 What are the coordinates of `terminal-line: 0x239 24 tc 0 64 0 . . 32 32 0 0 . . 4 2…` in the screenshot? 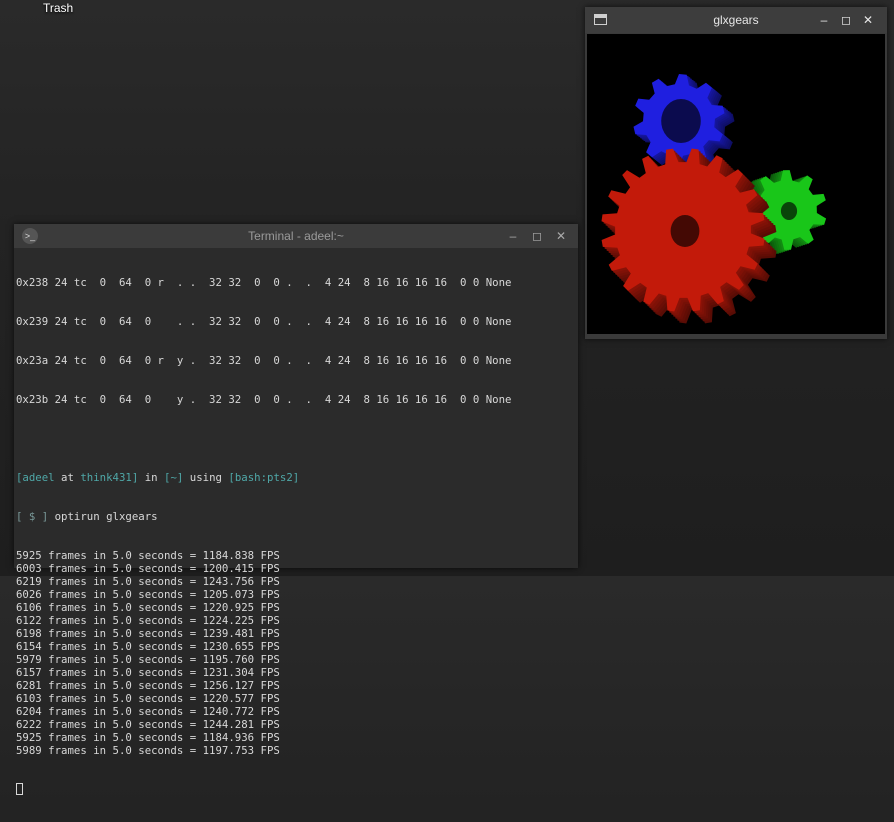 It's located at (264, 321).